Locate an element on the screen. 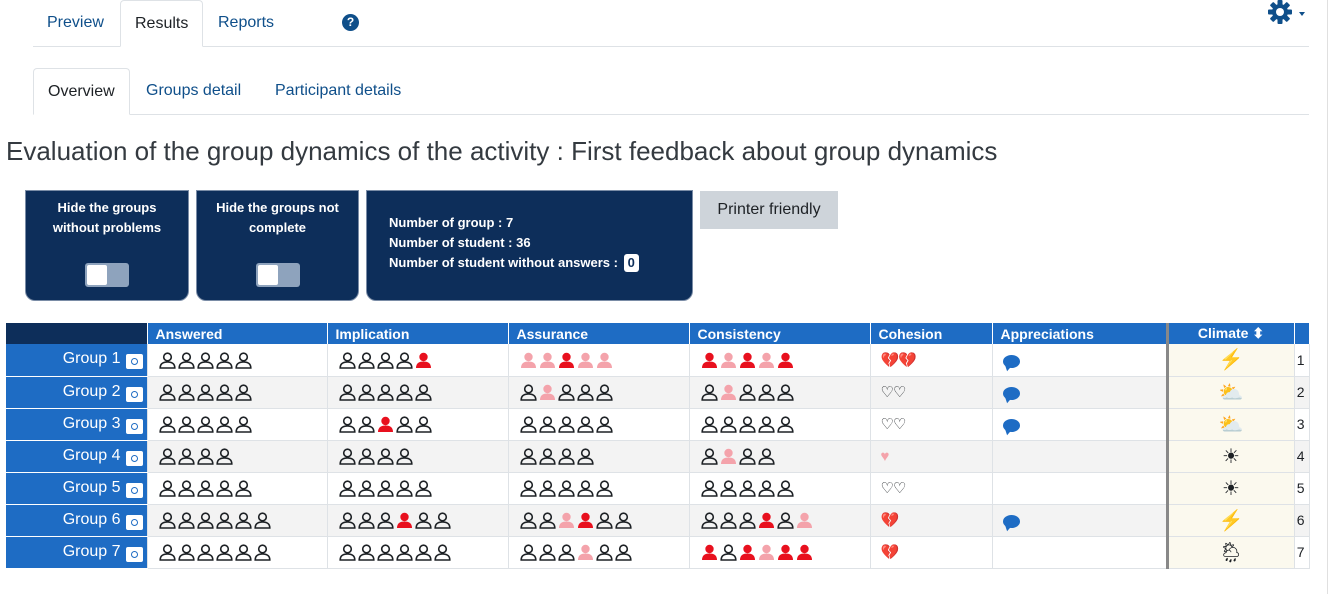 The height and width of the screenshot is (594, 1340). group-cell: Group 5 is located at coordinates (77, 488).